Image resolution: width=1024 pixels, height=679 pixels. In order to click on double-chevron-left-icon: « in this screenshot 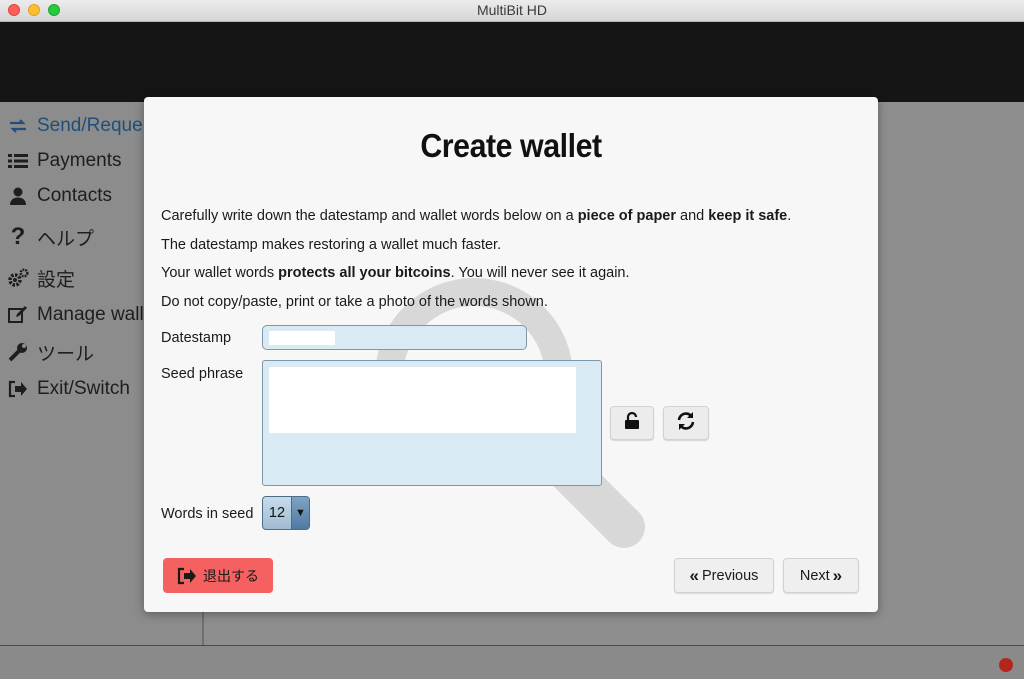, I will do `click(694, 575)`.